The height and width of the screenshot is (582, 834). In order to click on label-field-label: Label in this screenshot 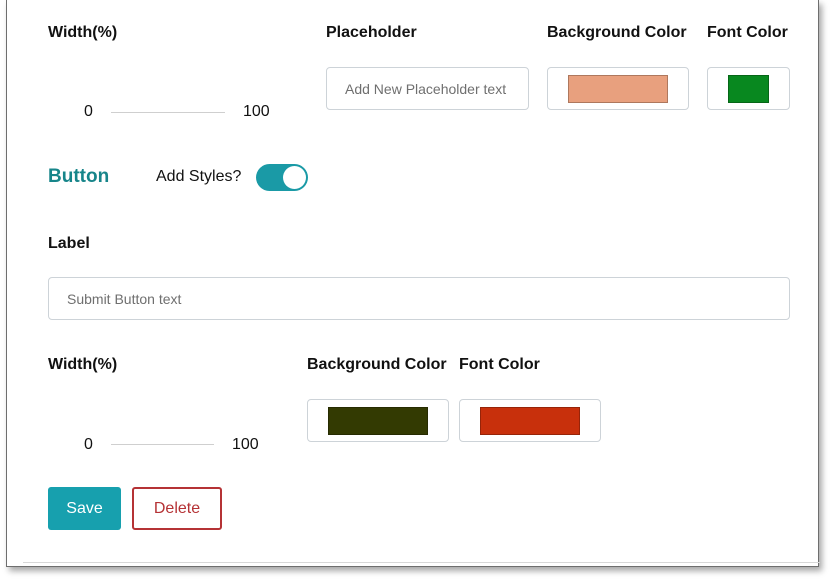, I will do `click(69, 243)`.